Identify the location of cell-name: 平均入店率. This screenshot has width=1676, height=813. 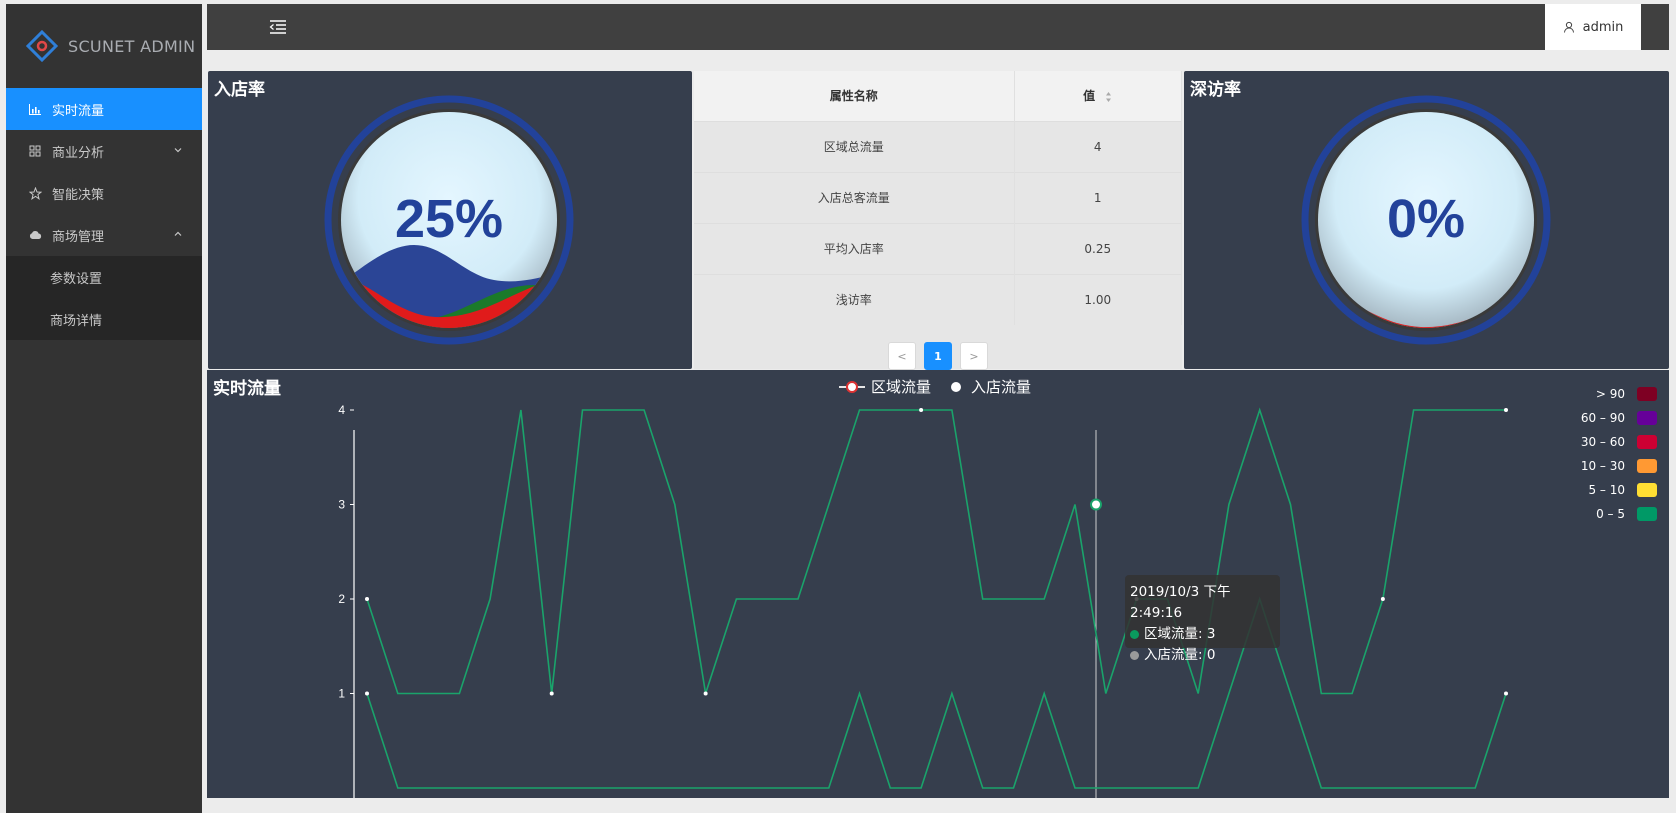
(854, 248).